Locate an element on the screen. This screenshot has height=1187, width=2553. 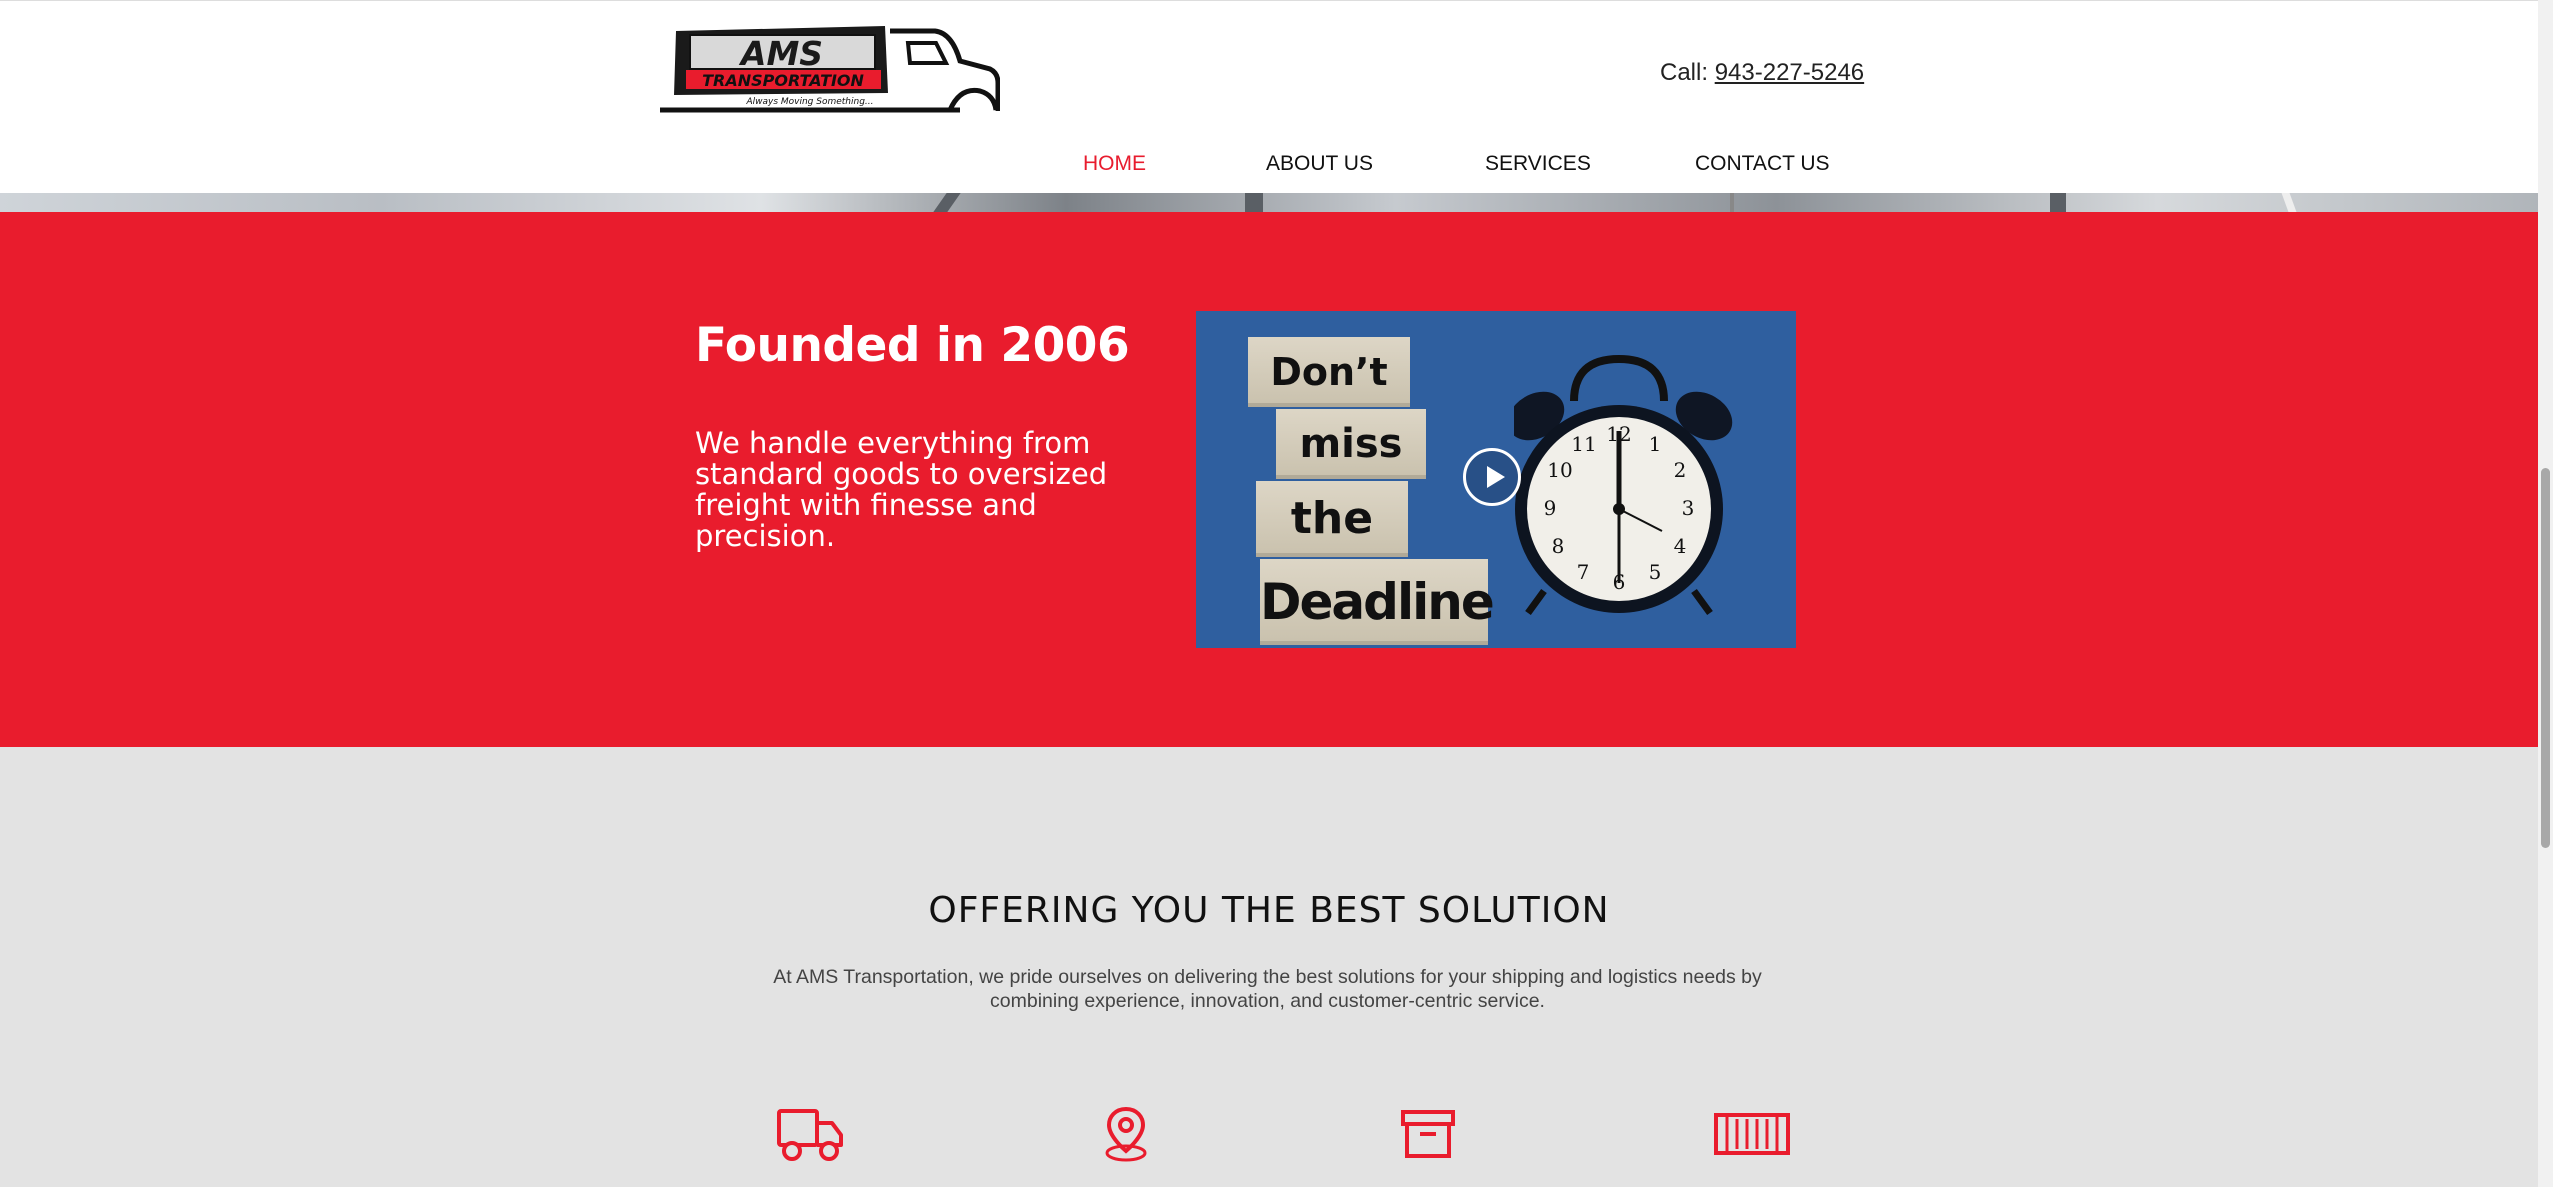
svg-text: 3 is located at coordinates (1688, 508).